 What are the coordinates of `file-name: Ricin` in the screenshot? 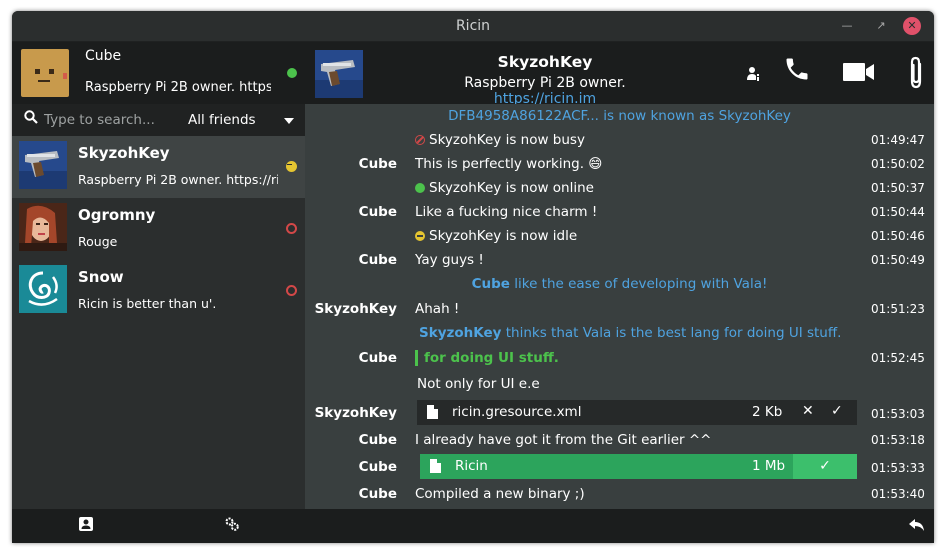 It's located at (471, 466).